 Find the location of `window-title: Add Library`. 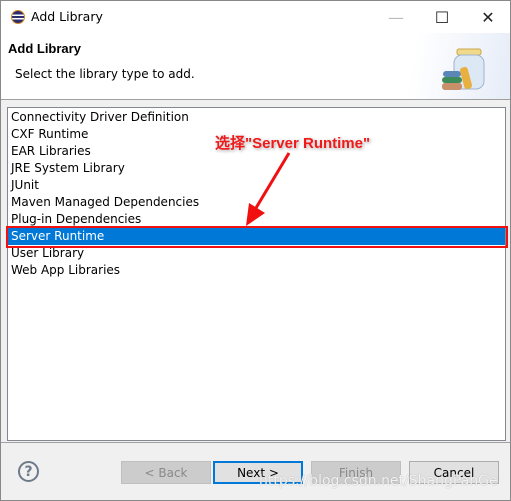

window-title: Add Library is located at coordinates (67, 16).